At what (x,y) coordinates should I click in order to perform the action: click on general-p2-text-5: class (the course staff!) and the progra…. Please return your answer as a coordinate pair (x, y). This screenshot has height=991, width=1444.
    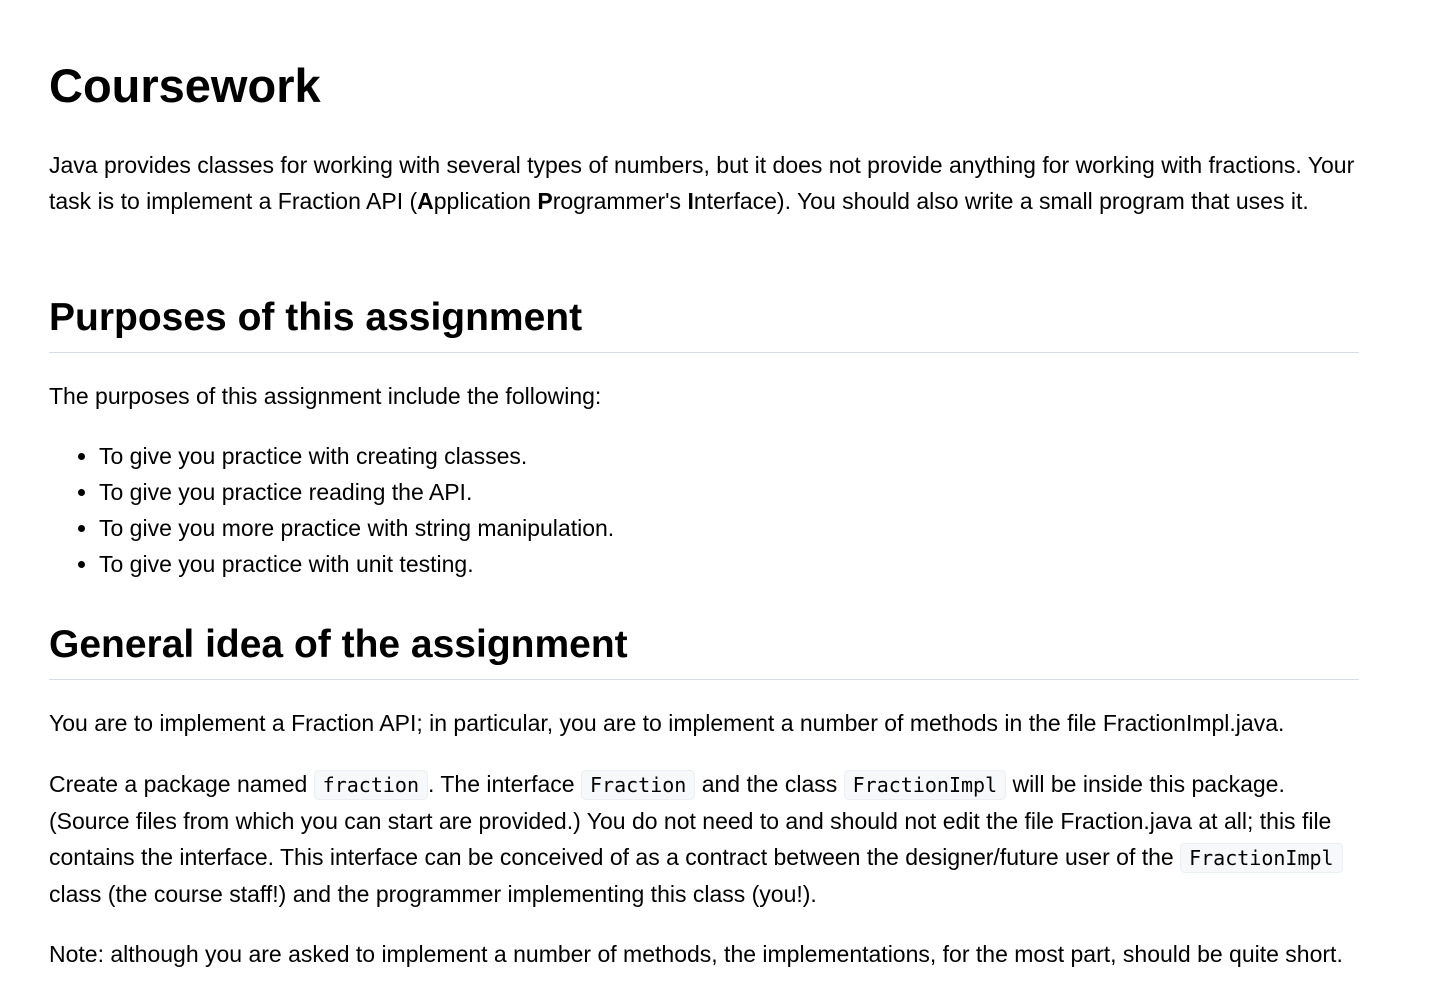
    Looking at the image, I should click on (433, 894).